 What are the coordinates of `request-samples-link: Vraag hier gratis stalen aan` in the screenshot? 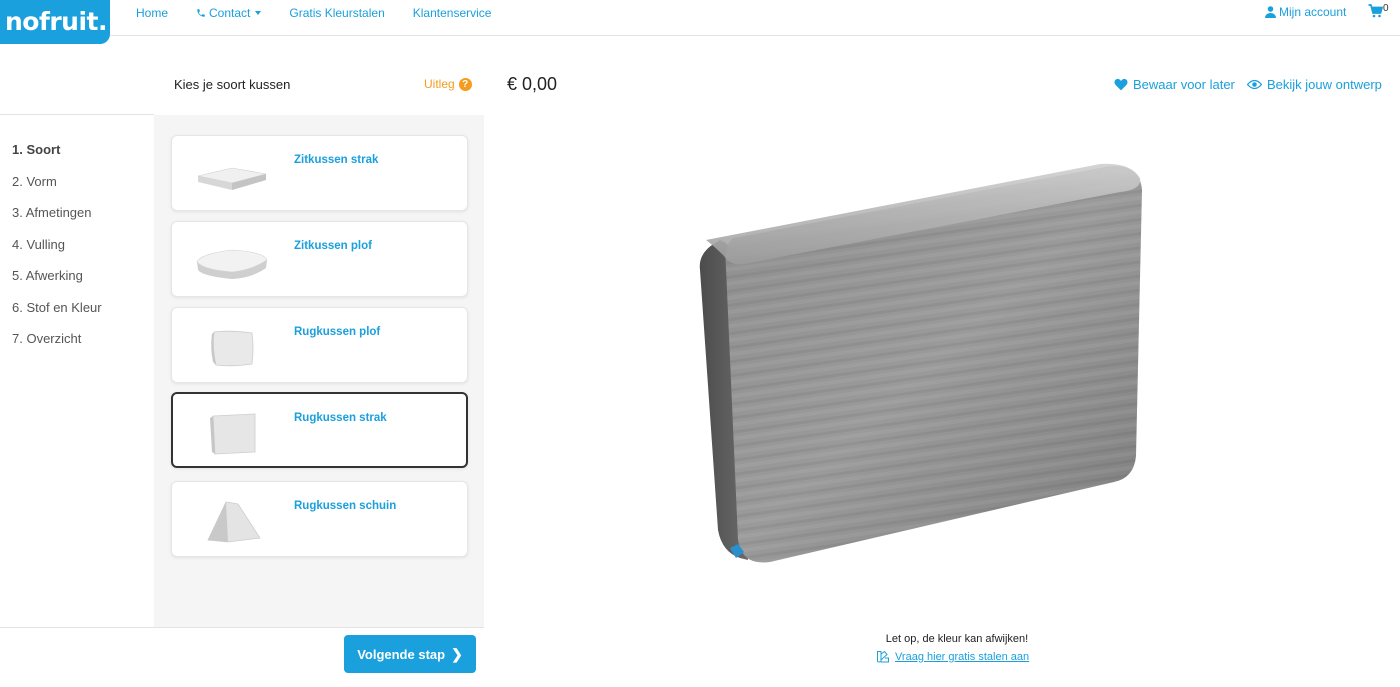 It's located at (952, 656).